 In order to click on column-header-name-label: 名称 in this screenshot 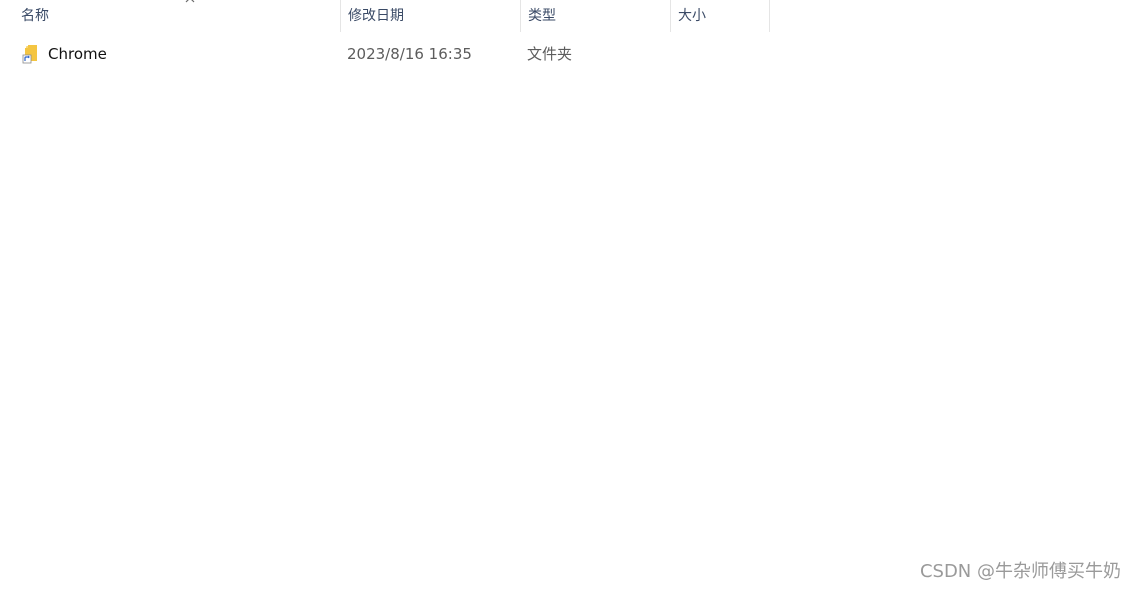, I will do `click(35, 16)`.